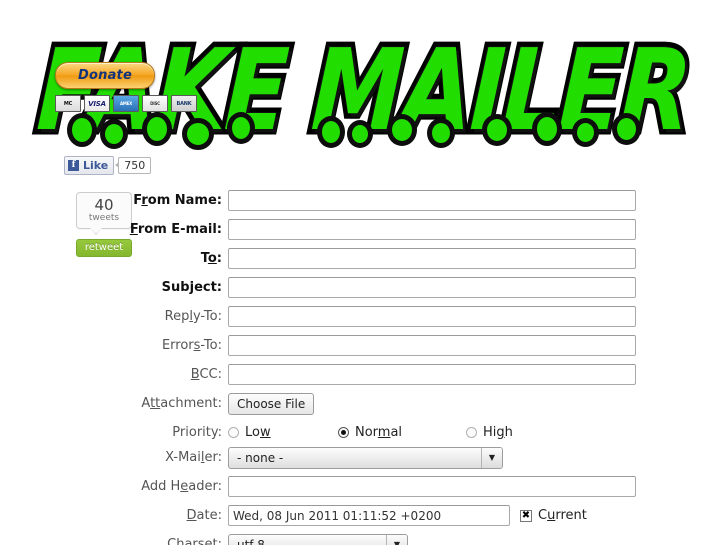 This screenshot has width=727, height=545. What do you see at coordinates (318, 539) in the screenshot?
I see `charset-select: utf-8 ▼` at bounding box center [318, 539].